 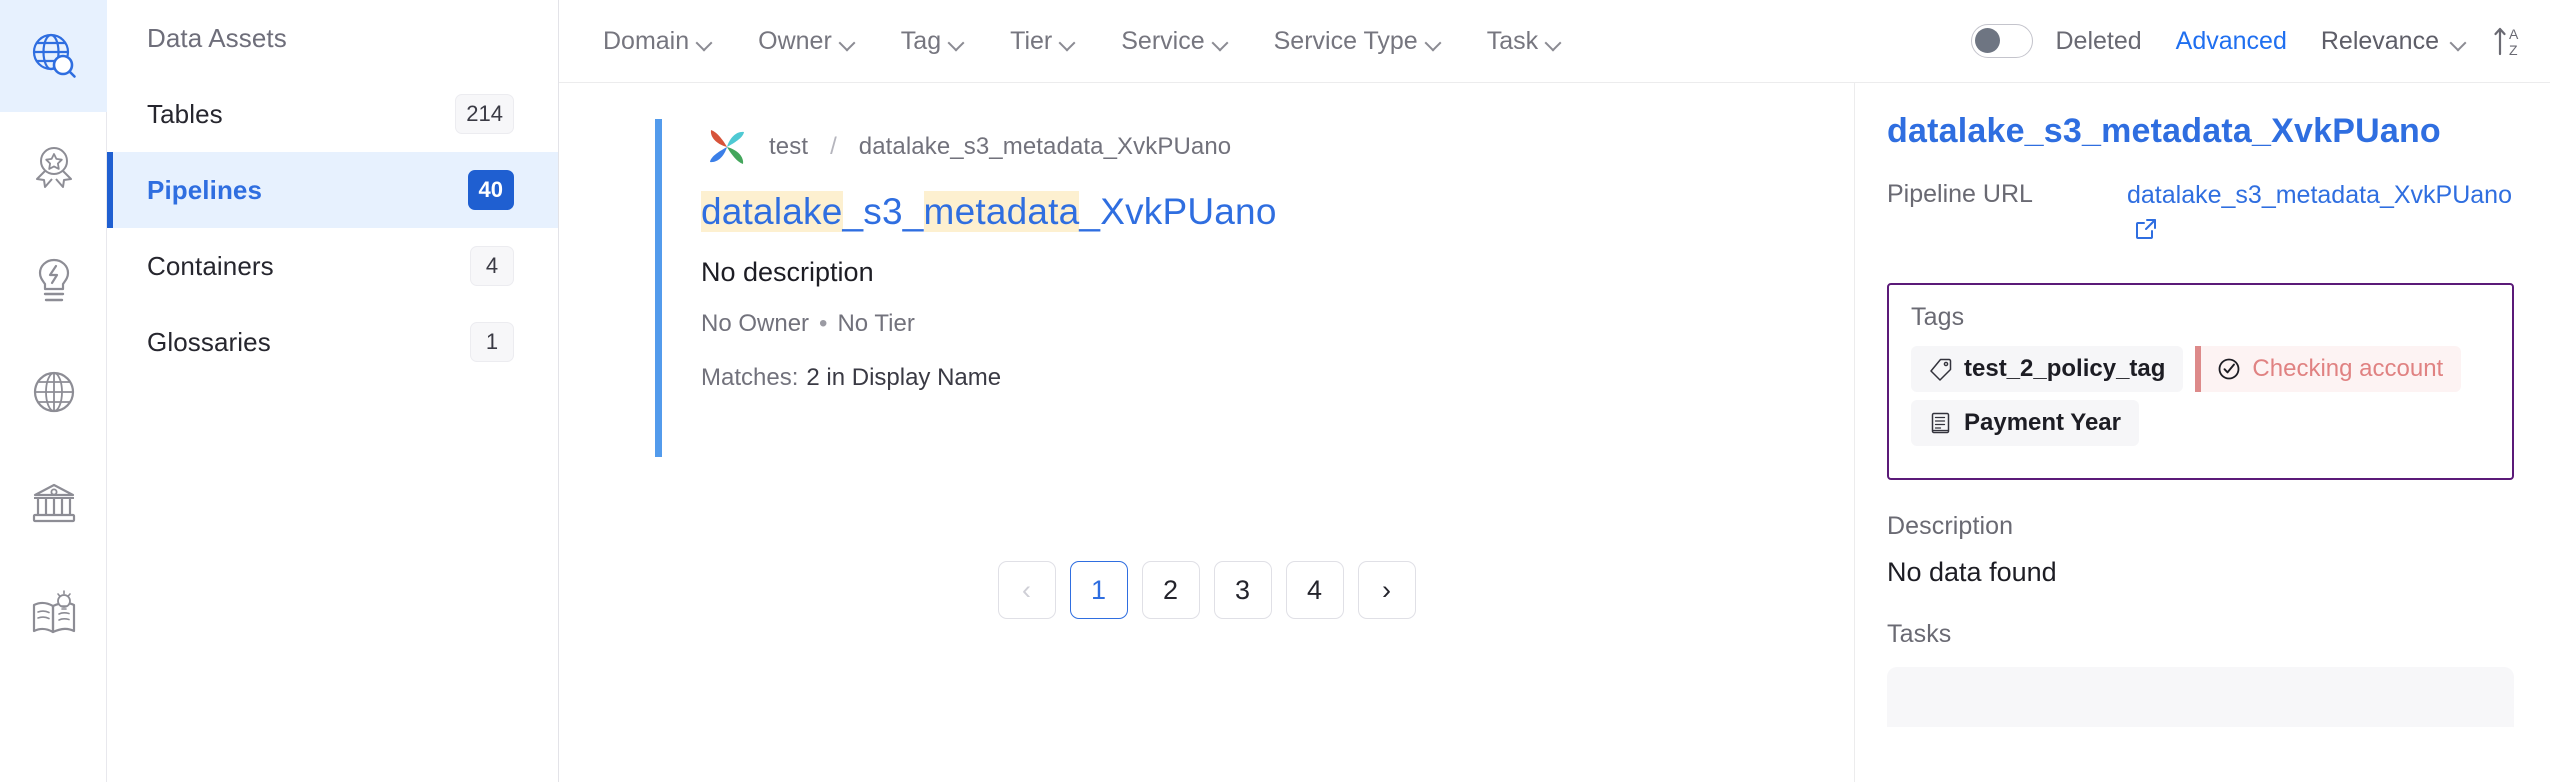 I want to click on sort-field-select: Relevance, so click(x=2393, y=41).